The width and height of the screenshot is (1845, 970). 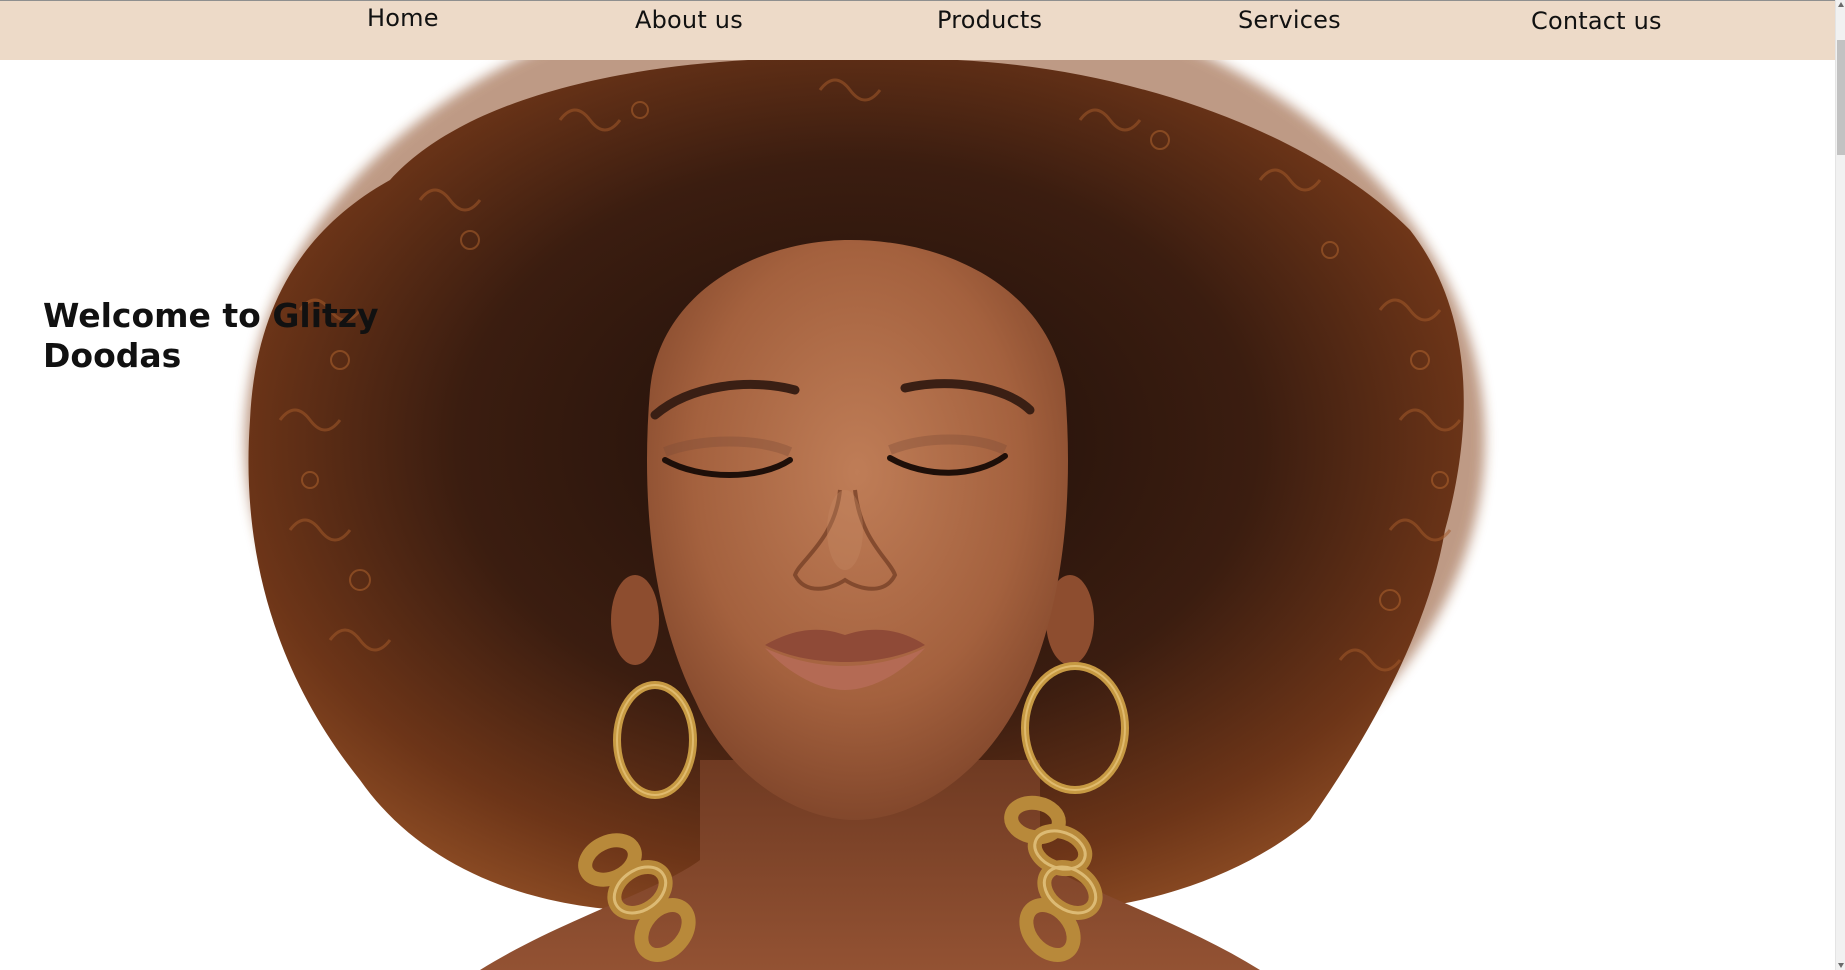 I want to click on nav-link-products: Products, so click(x=989, y=20).